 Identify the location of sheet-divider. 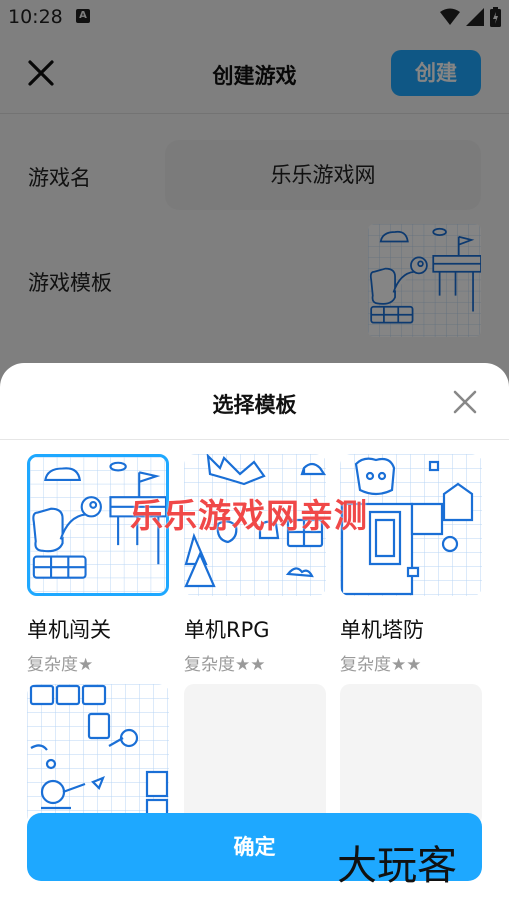
(254, 439).